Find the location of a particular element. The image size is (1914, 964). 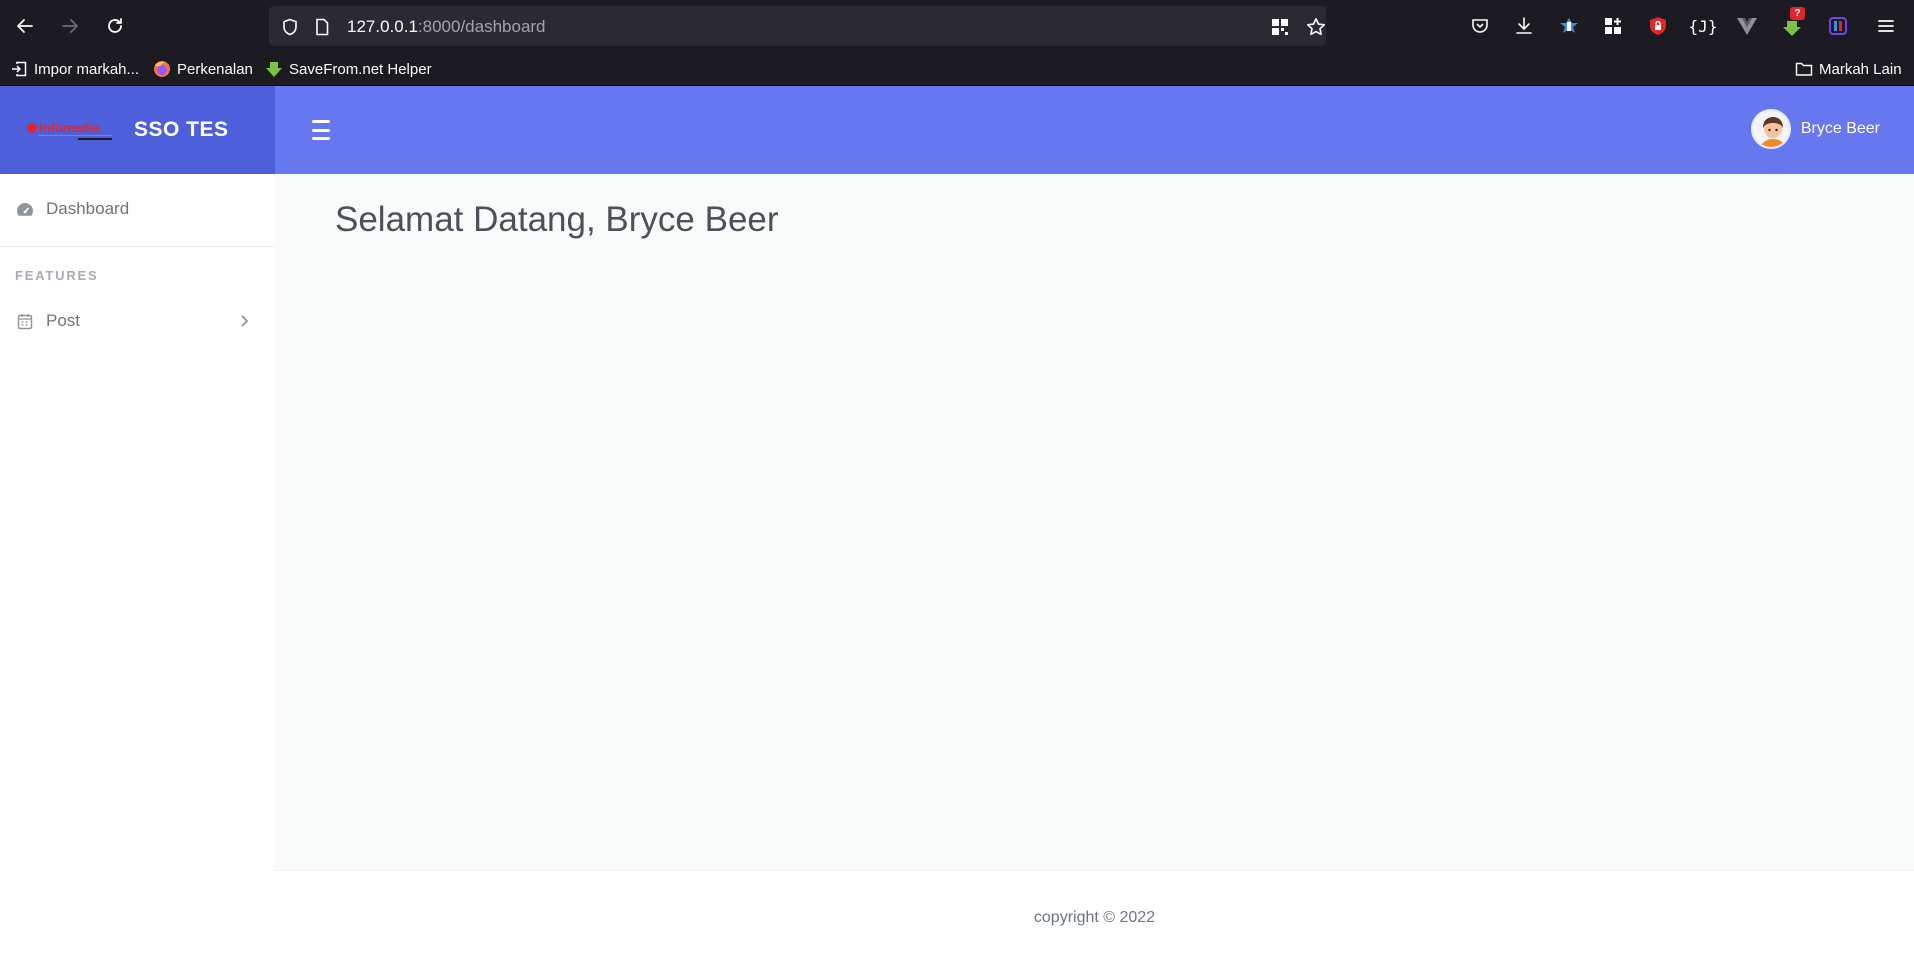

back-button is located at coordinates (25, 26).